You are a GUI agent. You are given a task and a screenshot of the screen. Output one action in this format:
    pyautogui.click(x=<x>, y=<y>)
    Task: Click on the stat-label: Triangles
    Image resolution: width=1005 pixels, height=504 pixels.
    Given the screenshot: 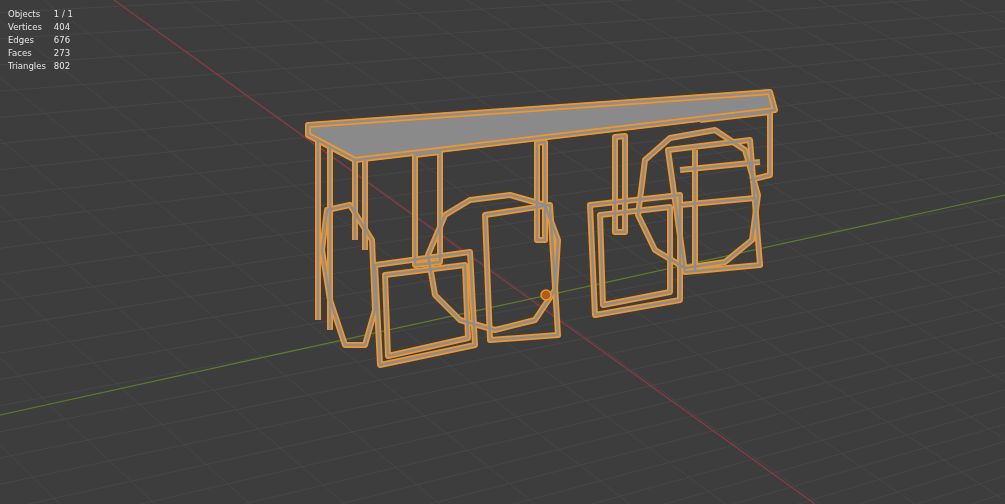 What is the action you would take?
    pyautogui.click(x=27, y=66)
    